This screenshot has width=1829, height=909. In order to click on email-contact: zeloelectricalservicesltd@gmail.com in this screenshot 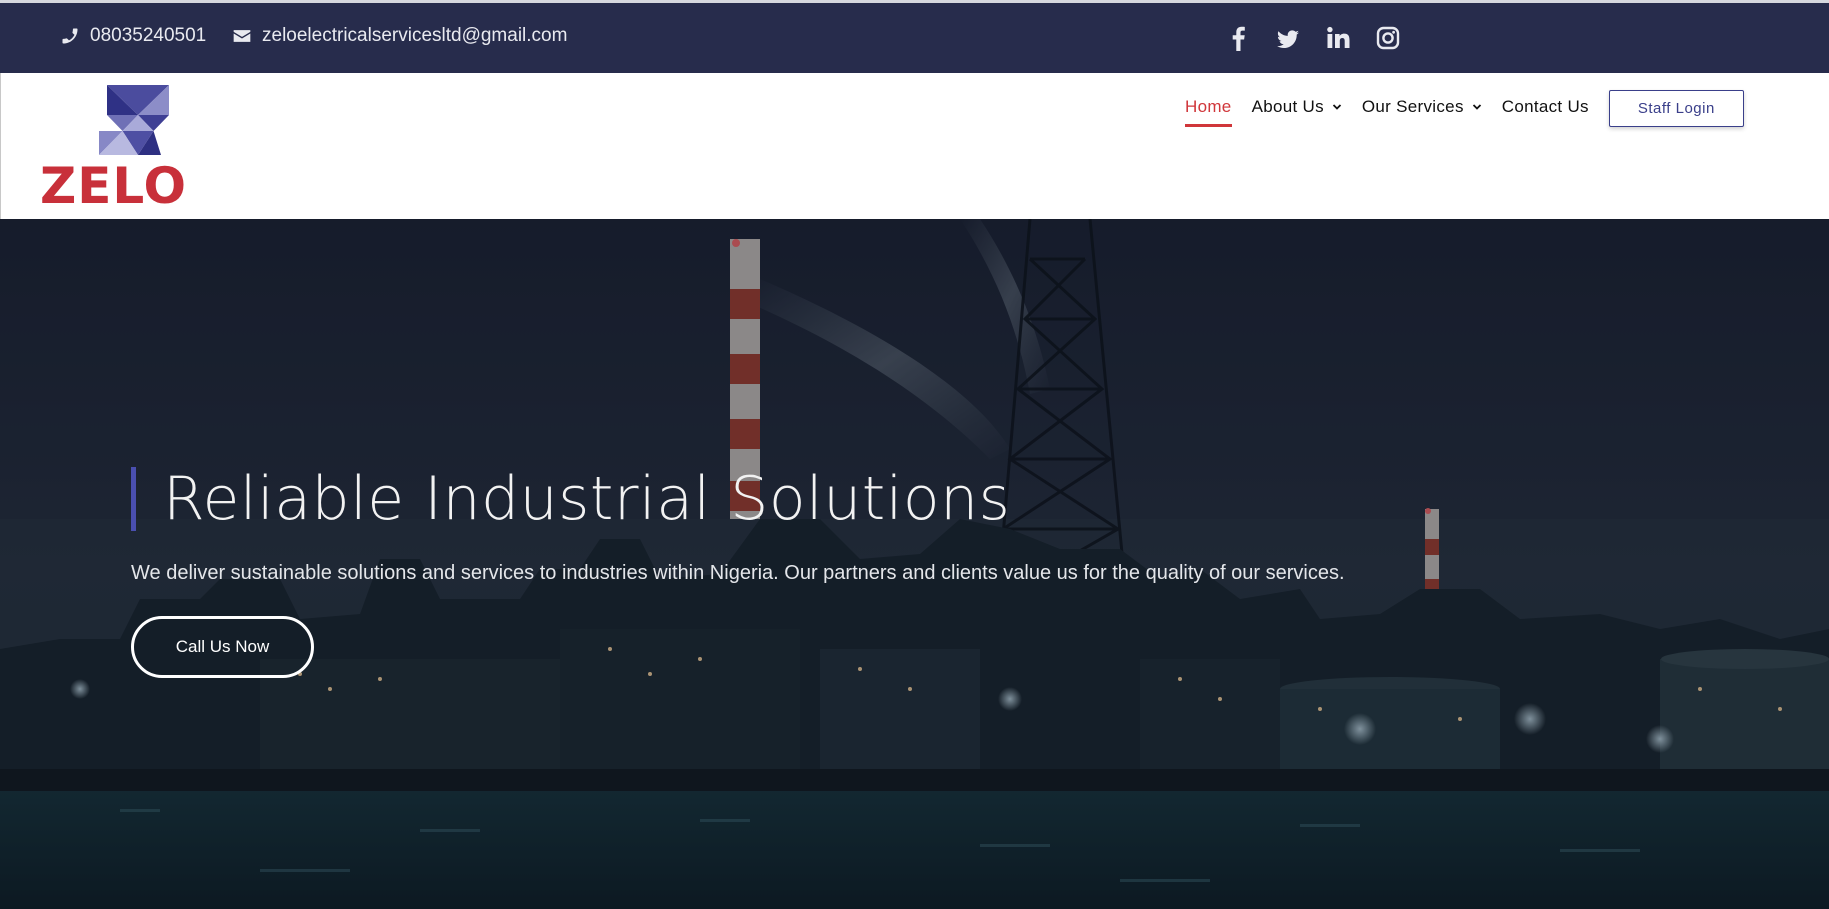, I will do `click(399, 36)`.